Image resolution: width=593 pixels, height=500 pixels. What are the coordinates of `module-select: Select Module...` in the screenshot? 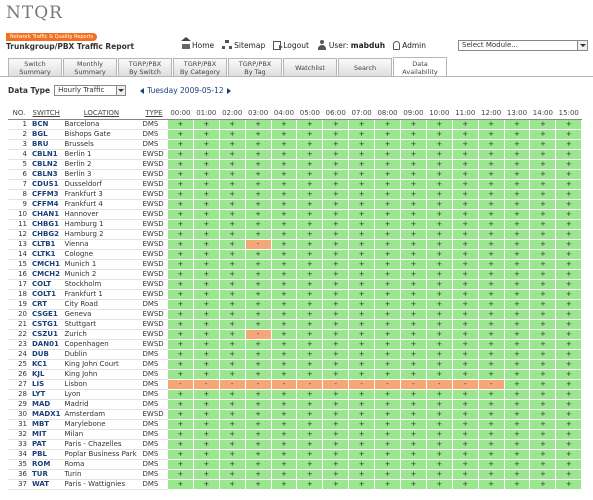 It's located at (523, 45).